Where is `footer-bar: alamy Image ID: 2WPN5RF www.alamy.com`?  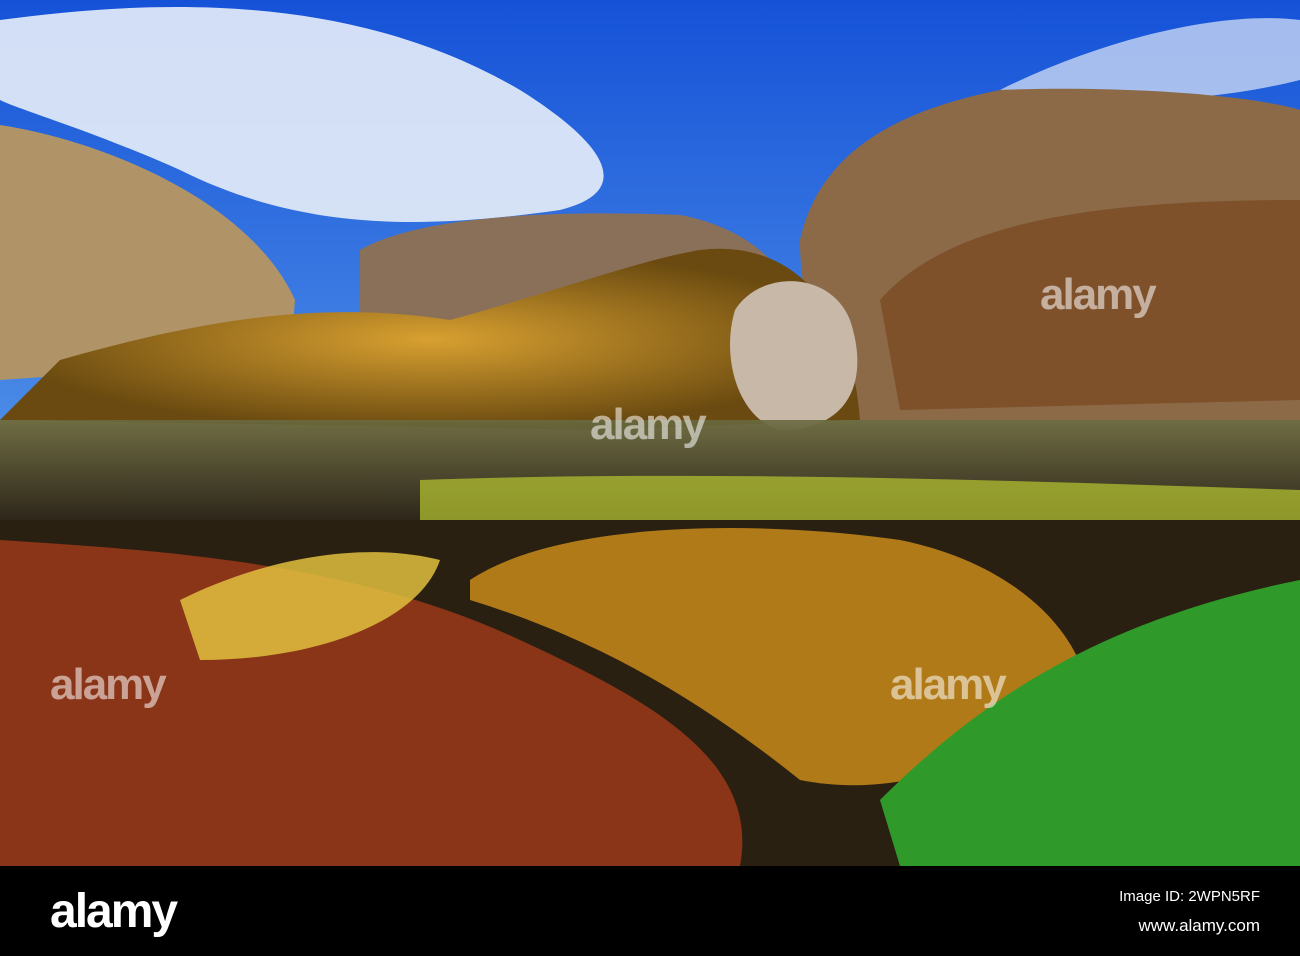
footer-bar: alamy Image ID: 2WPN5RF www.alamy.com is located at coordinates (650, 911).